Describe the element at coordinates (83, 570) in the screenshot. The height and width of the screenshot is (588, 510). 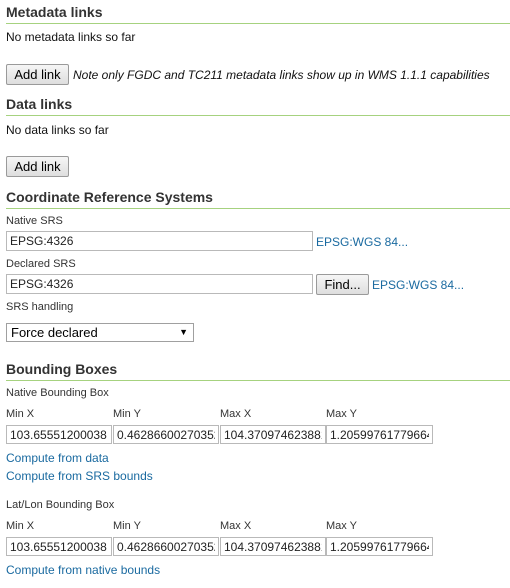
I see `compute-from-native-bounds-link: Compute from native bounds` at that location.